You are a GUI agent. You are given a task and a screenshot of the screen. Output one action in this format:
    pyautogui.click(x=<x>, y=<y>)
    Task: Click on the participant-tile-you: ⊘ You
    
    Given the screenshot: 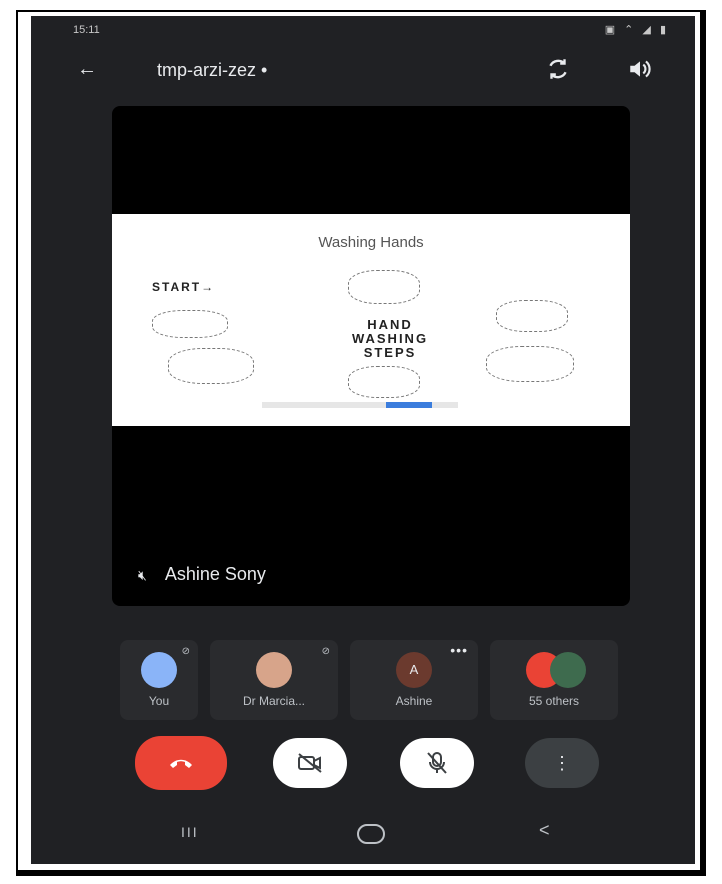 What is the action you would take?
    pyautogui.click(x=159, y=680)
    